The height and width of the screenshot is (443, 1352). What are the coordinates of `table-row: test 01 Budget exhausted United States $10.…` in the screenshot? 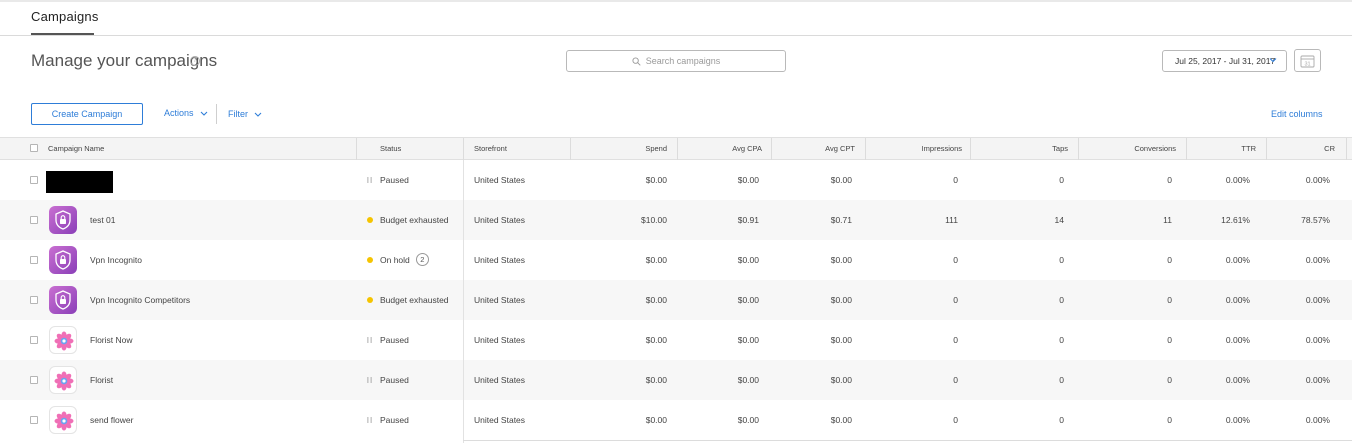 It's located at (676, 220).